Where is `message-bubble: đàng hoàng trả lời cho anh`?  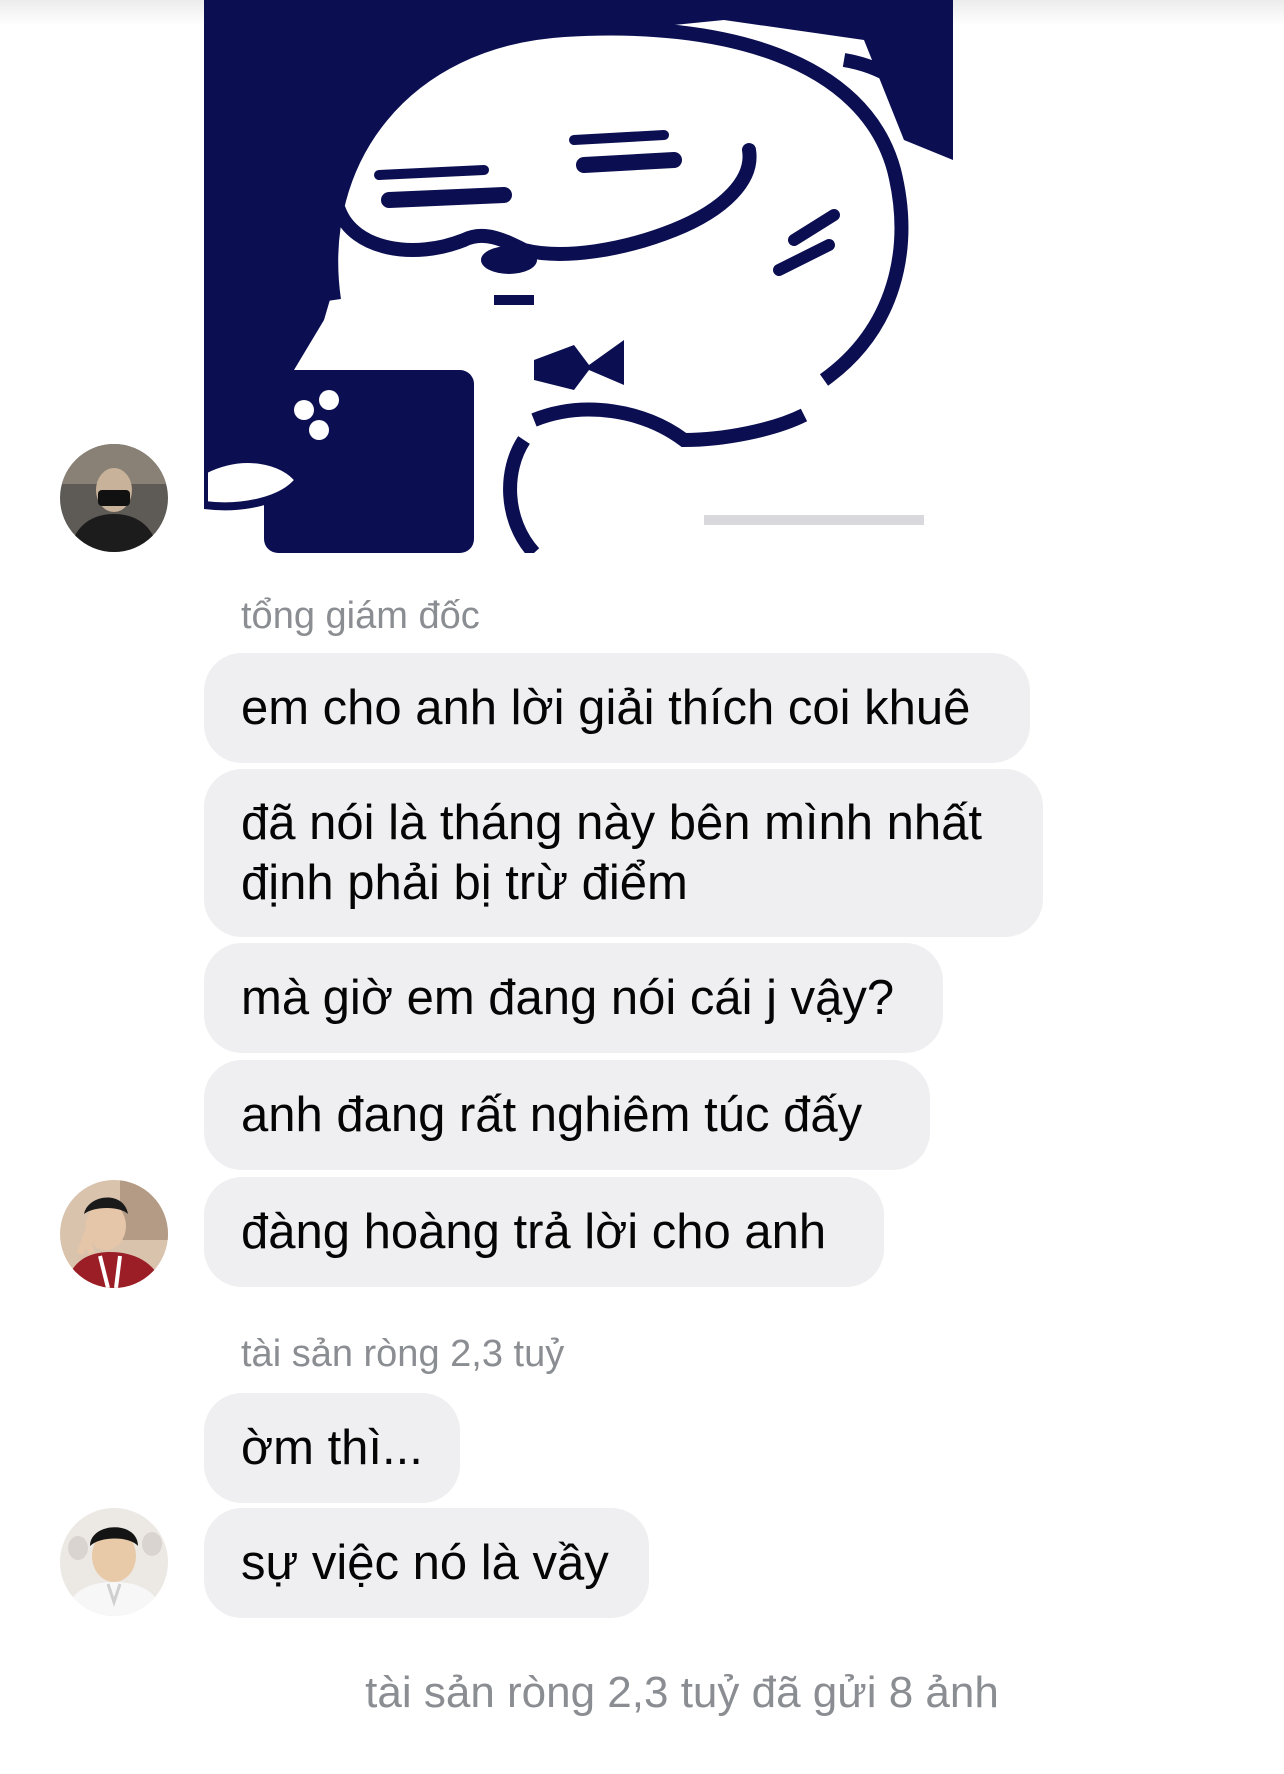
message-bubble: đàng hoàng trả lời cho anh is located at coordinates (544, 1232).